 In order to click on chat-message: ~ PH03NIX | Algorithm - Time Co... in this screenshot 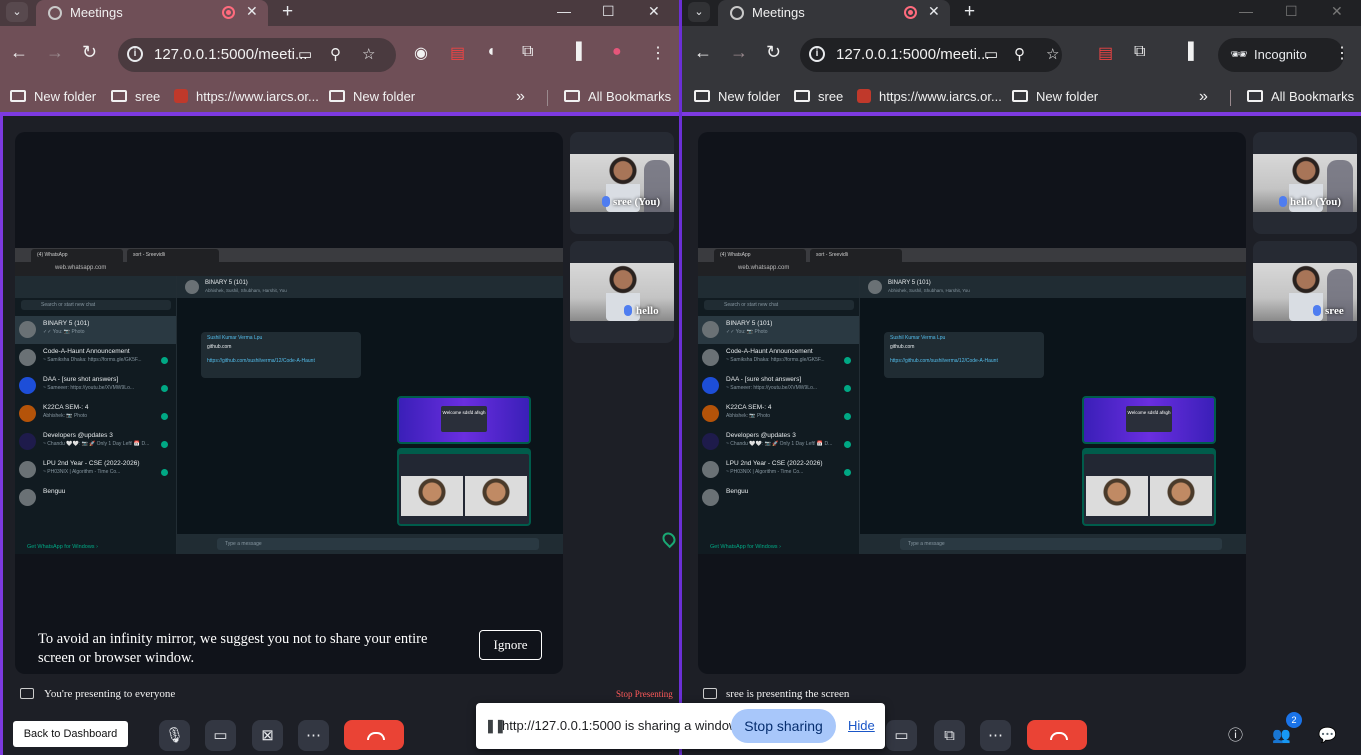, I will do `click(765, 472)`.